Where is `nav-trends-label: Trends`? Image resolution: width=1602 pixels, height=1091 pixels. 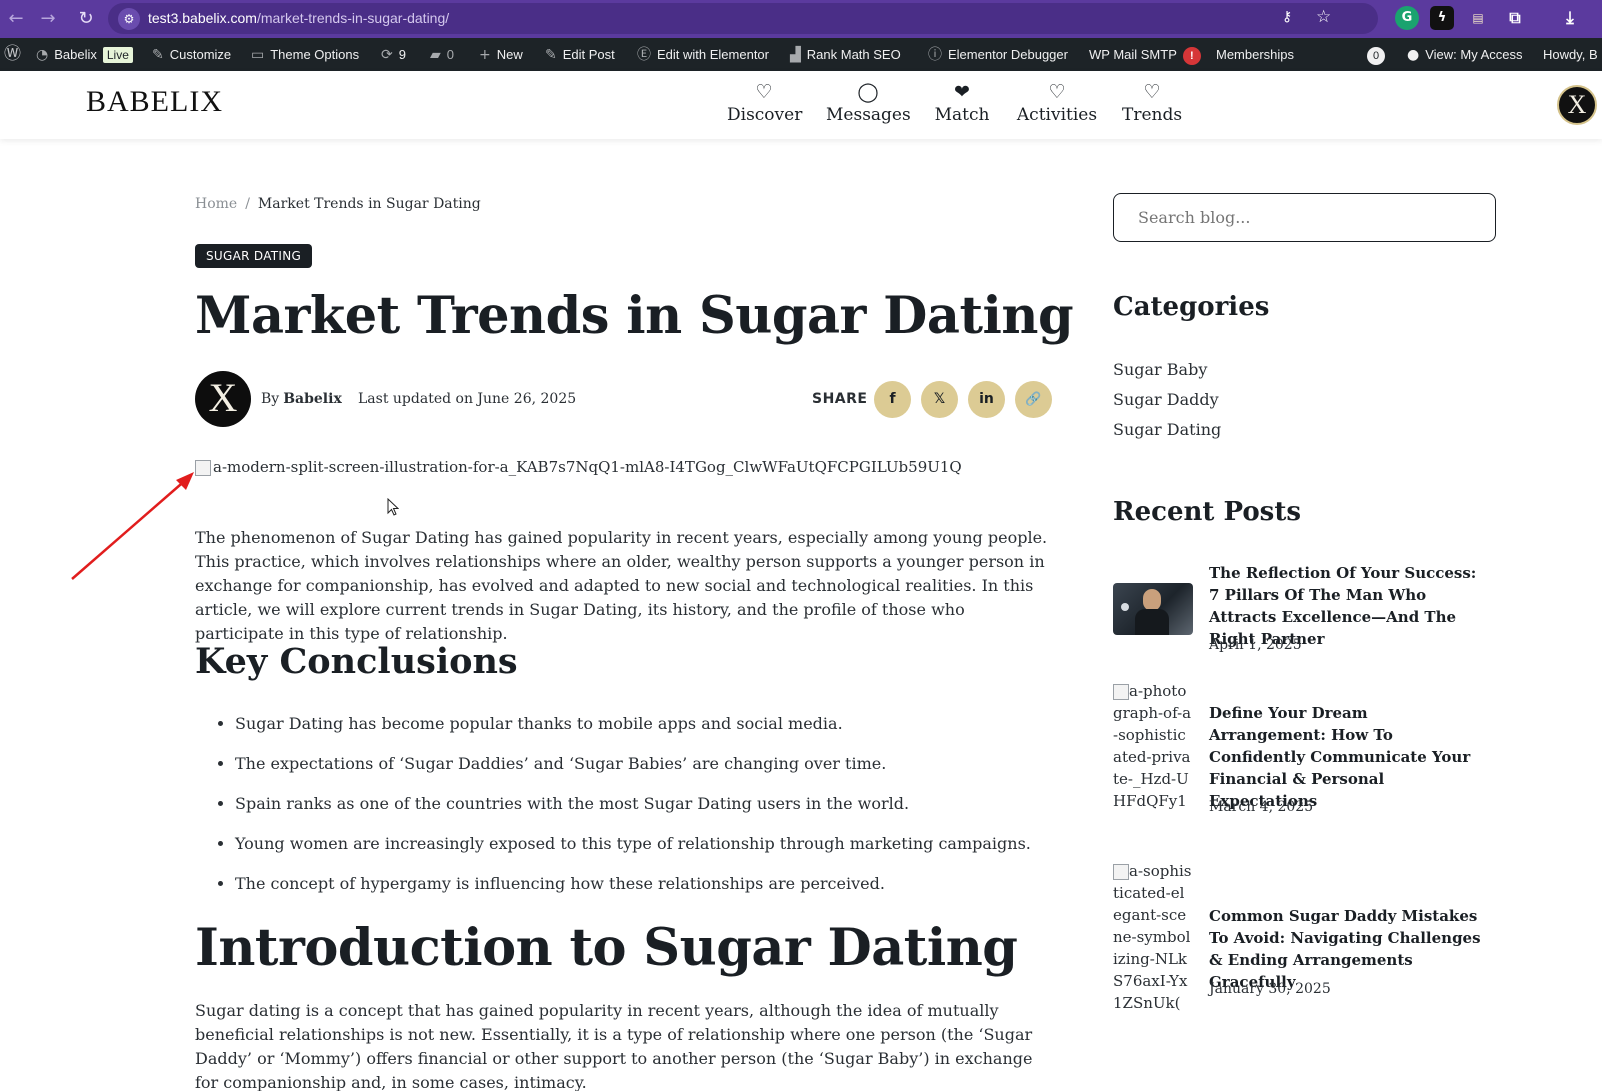
nav-trends-label: Trends is located at coordinates (1152, 115).